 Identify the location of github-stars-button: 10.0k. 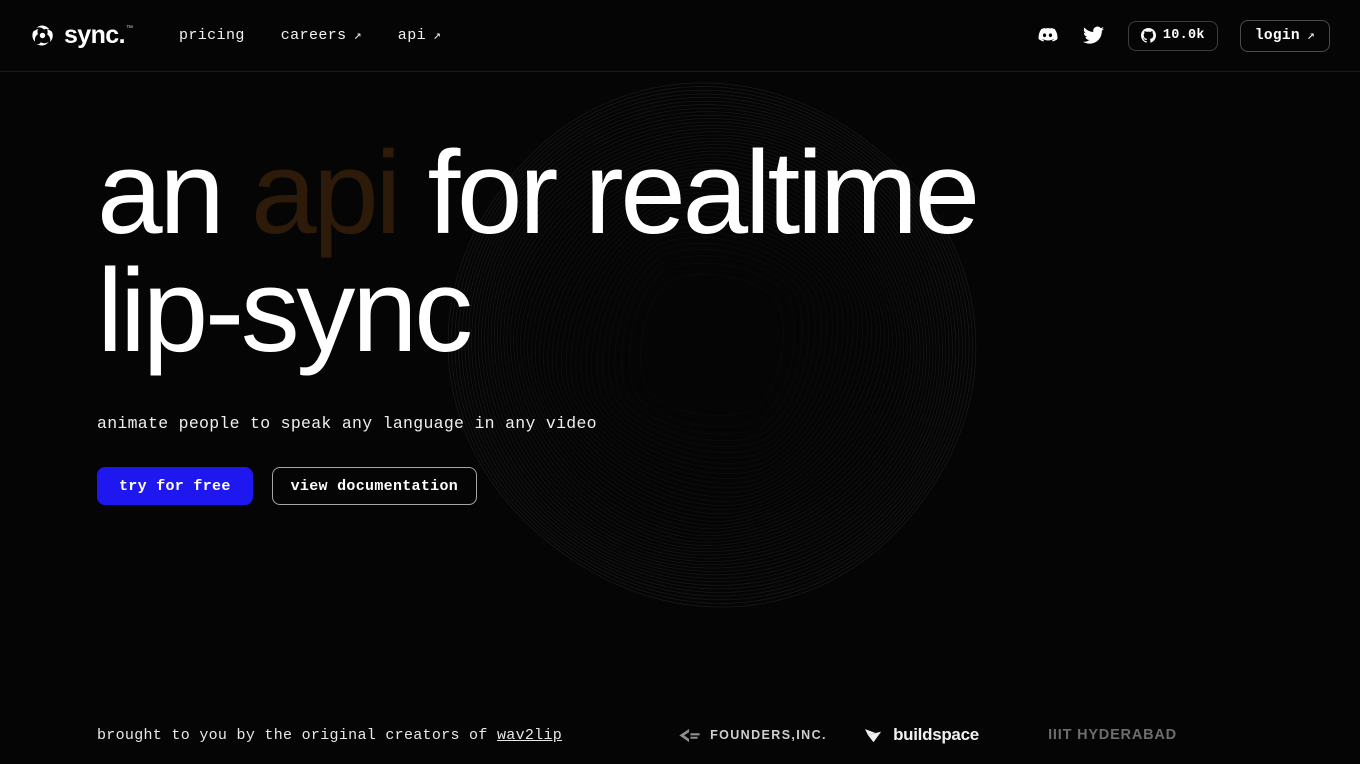
(1172, 35).